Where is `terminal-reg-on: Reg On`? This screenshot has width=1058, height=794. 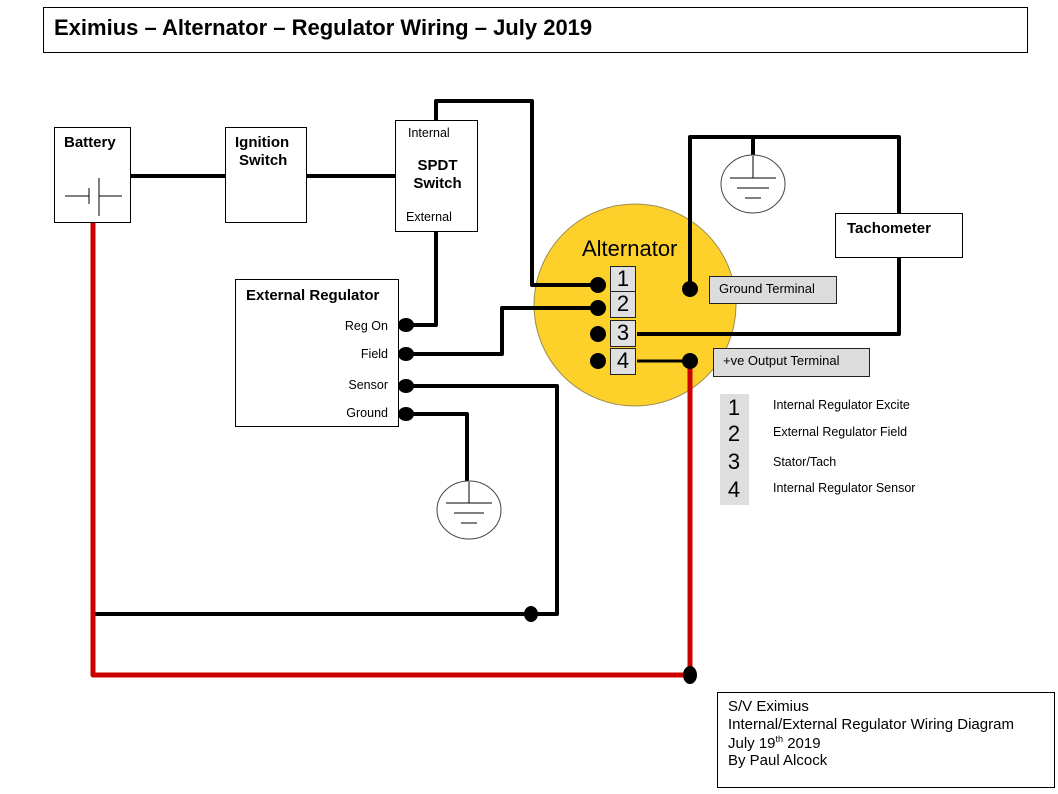 terminal-reg-on: Reg On is located at coordinates (366, 326).